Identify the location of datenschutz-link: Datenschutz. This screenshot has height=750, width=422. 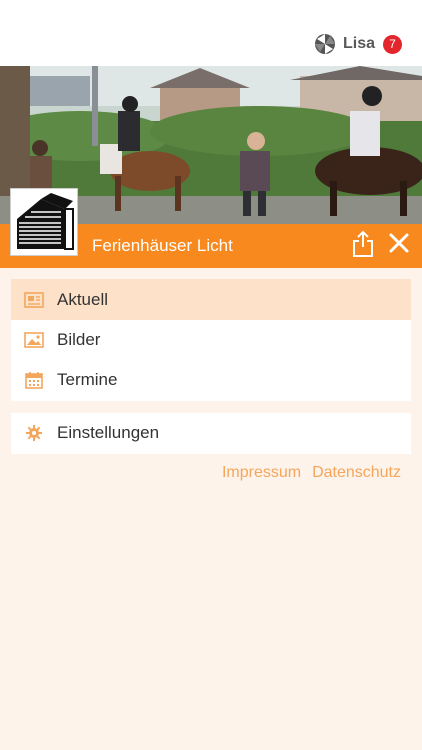
(356, 473).